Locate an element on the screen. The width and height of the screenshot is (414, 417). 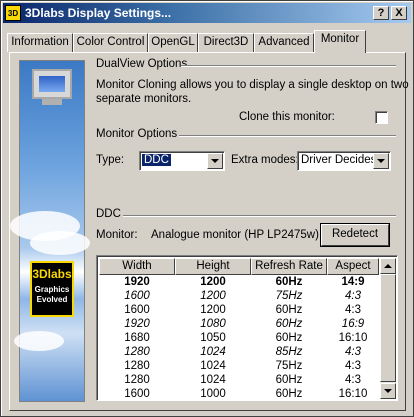
dualview-heading: DualView Options is located at coordinates (142, 64).